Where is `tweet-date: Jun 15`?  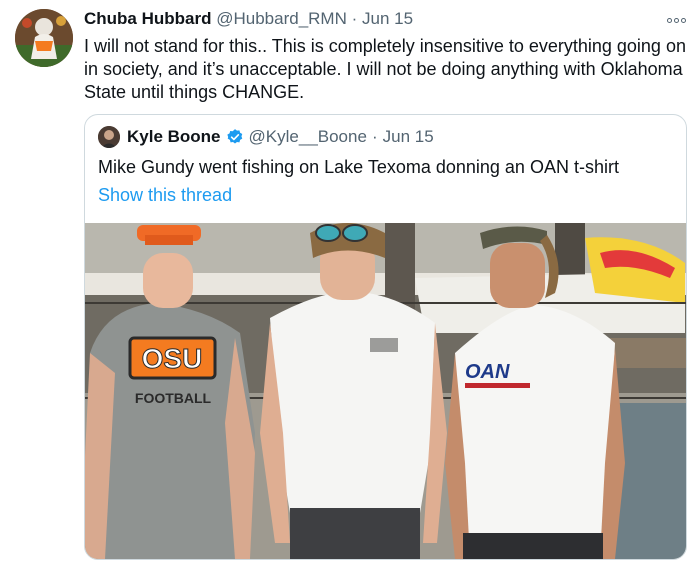
tweet-date: Jun 15 is located at coordinates (387, 18).